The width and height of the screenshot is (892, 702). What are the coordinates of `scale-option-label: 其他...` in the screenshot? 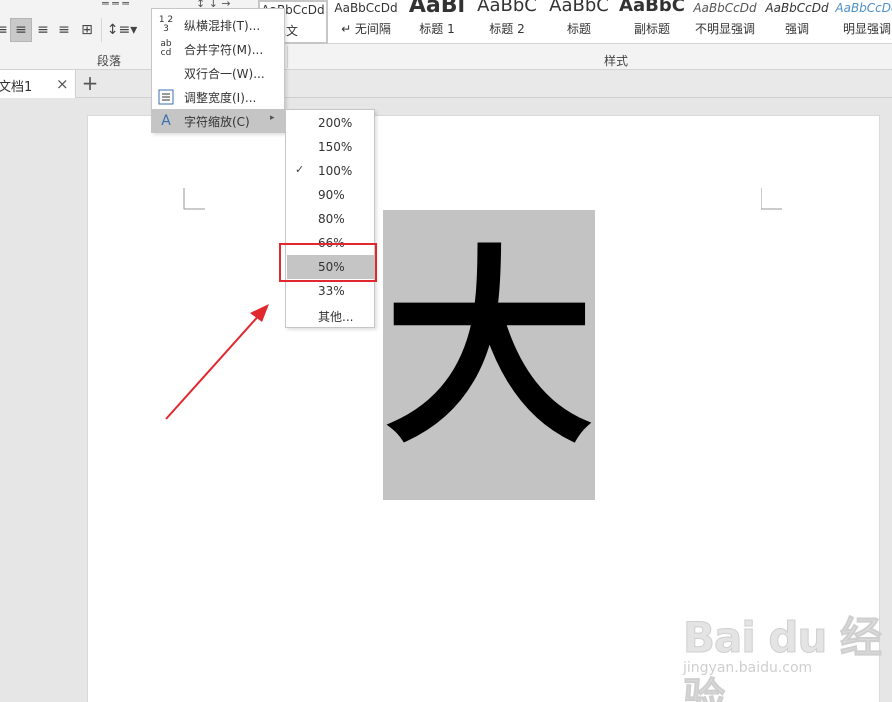 It's located at (336, 317).